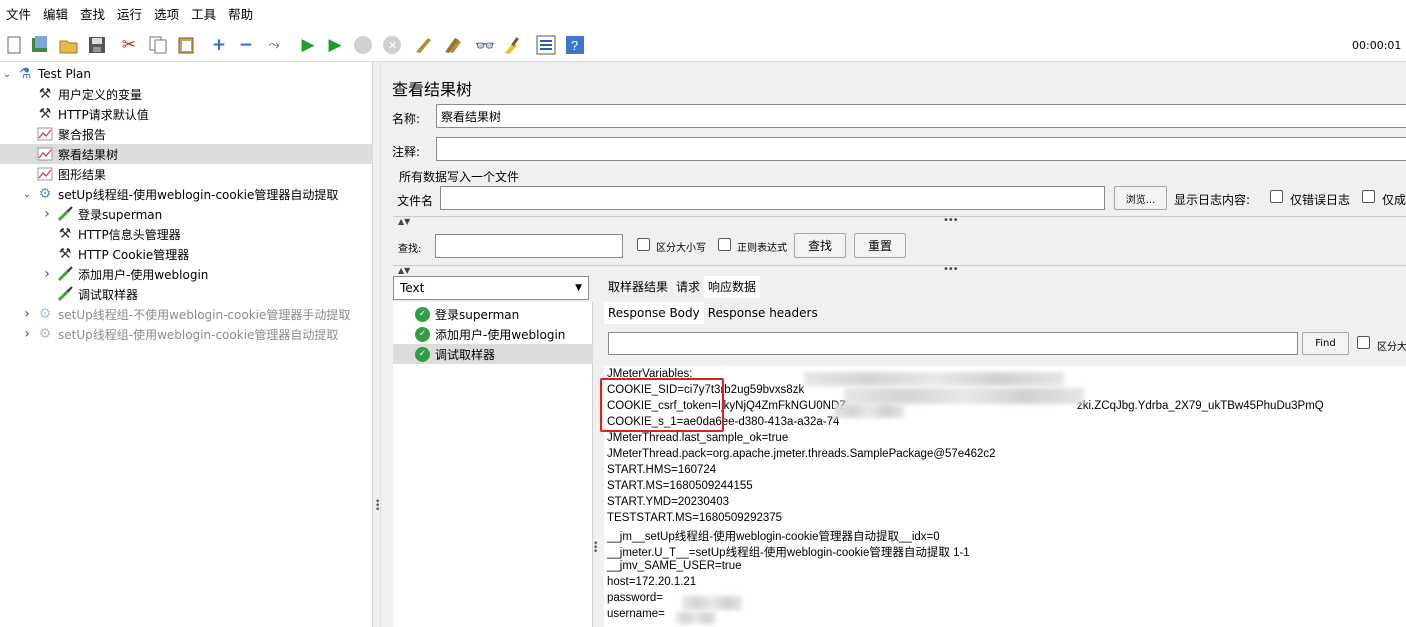 The width and height of the screenshot is (1406, 627). I want to click on sample-result-item: ✓ 添加用户-使用weblogin, so click(493, 334).